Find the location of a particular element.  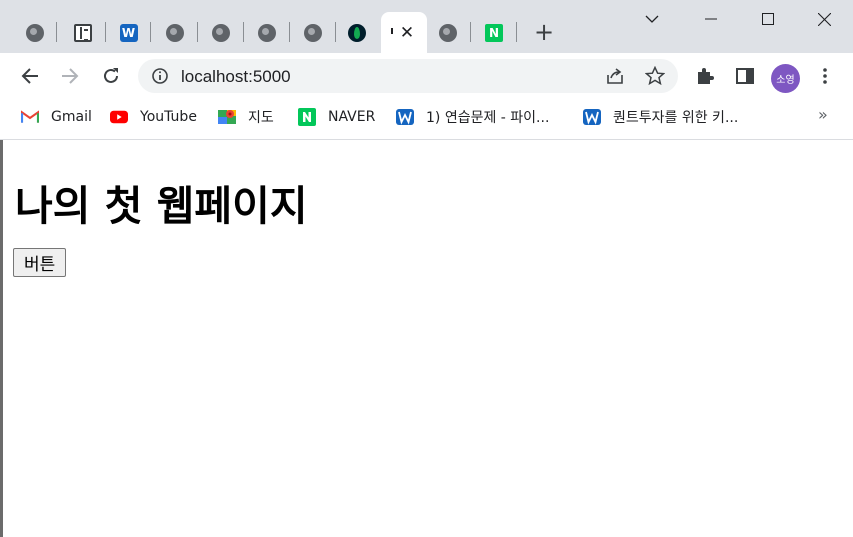

profile-avatar: 소영 is located at coordinates (785, 78).